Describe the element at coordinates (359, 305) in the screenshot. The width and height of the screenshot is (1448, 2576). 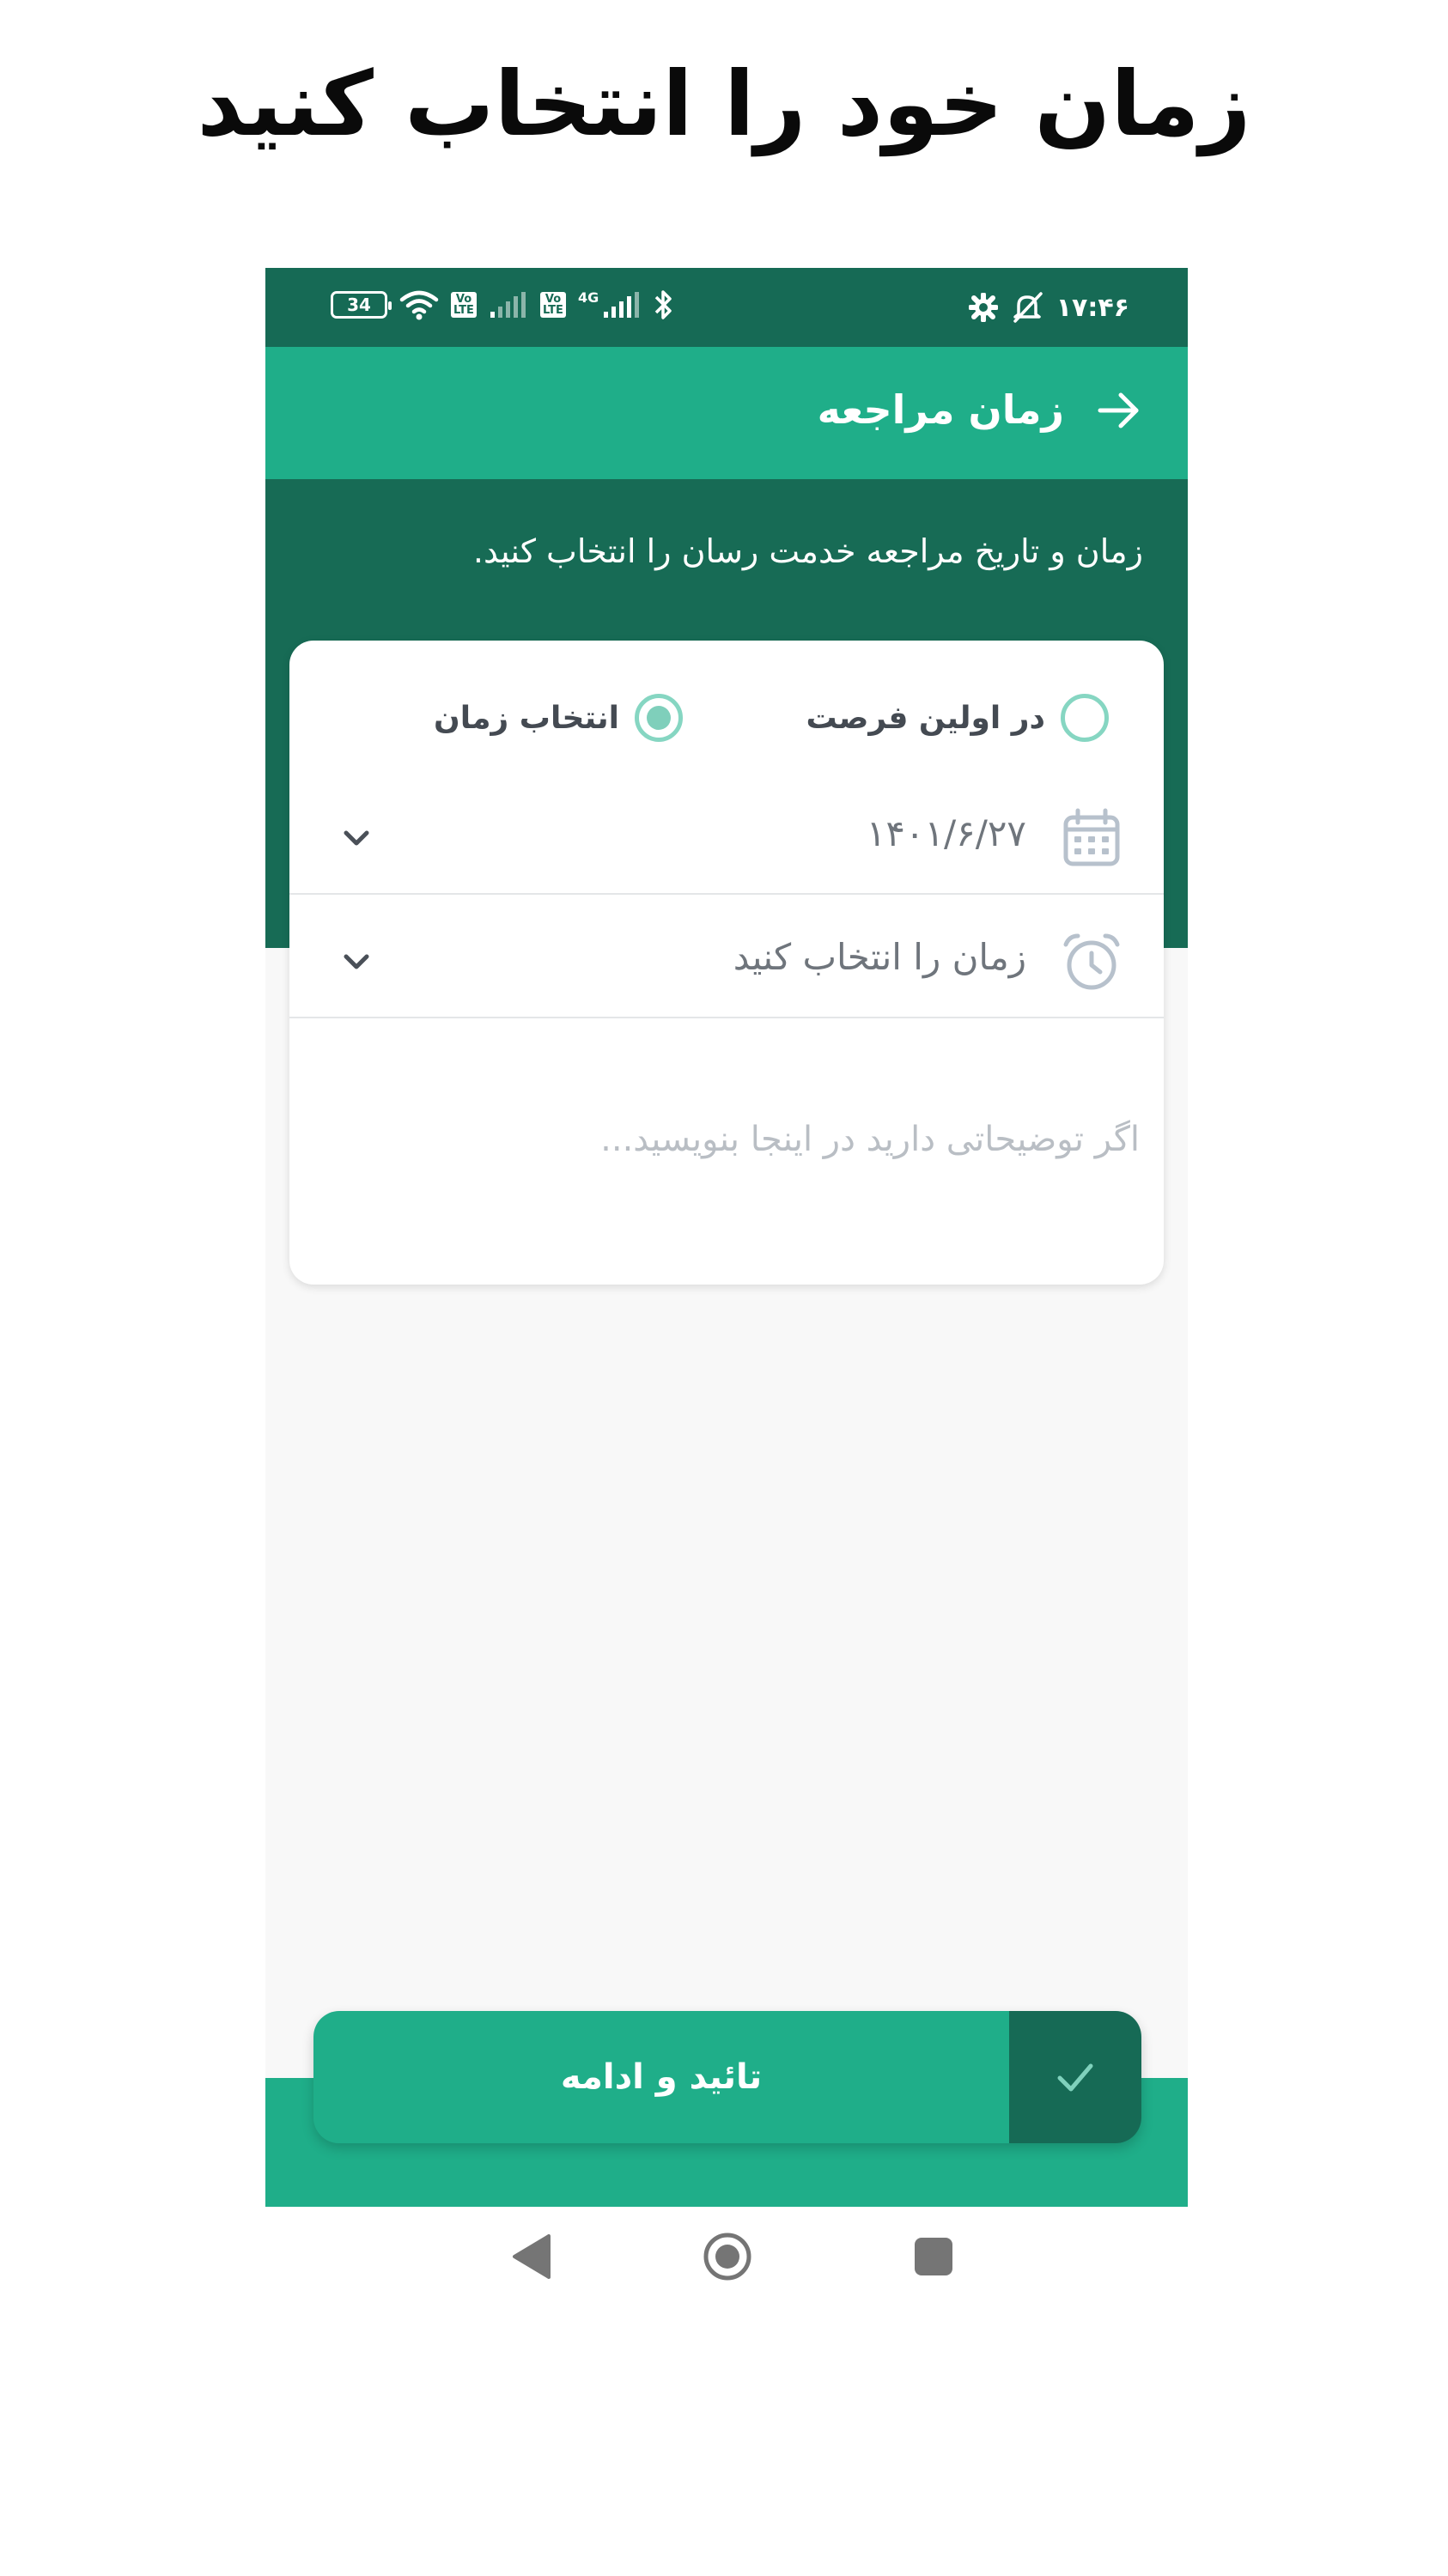
I see `battery-level: 34` at that location.